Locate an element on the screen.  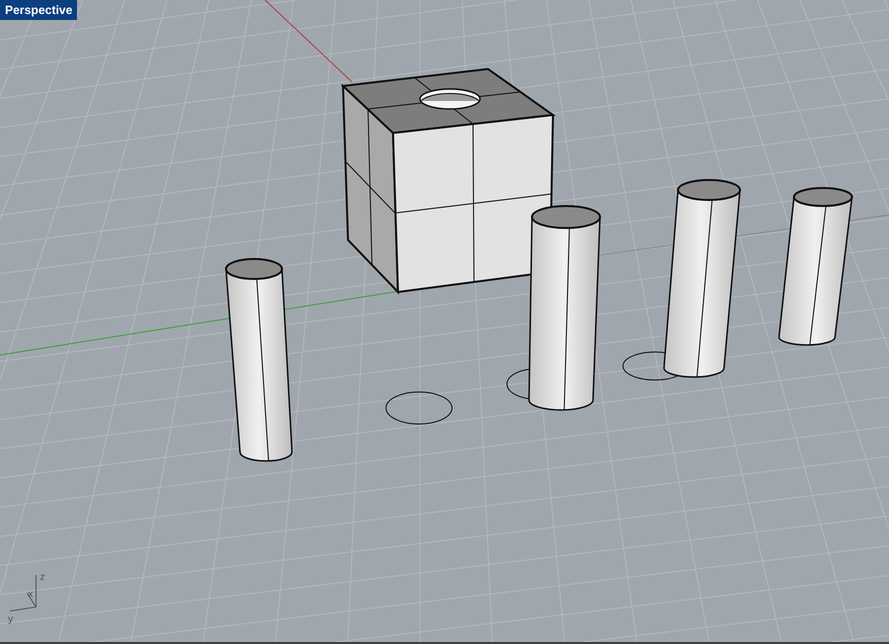
axis-icon is located at coordinates (23, 593).